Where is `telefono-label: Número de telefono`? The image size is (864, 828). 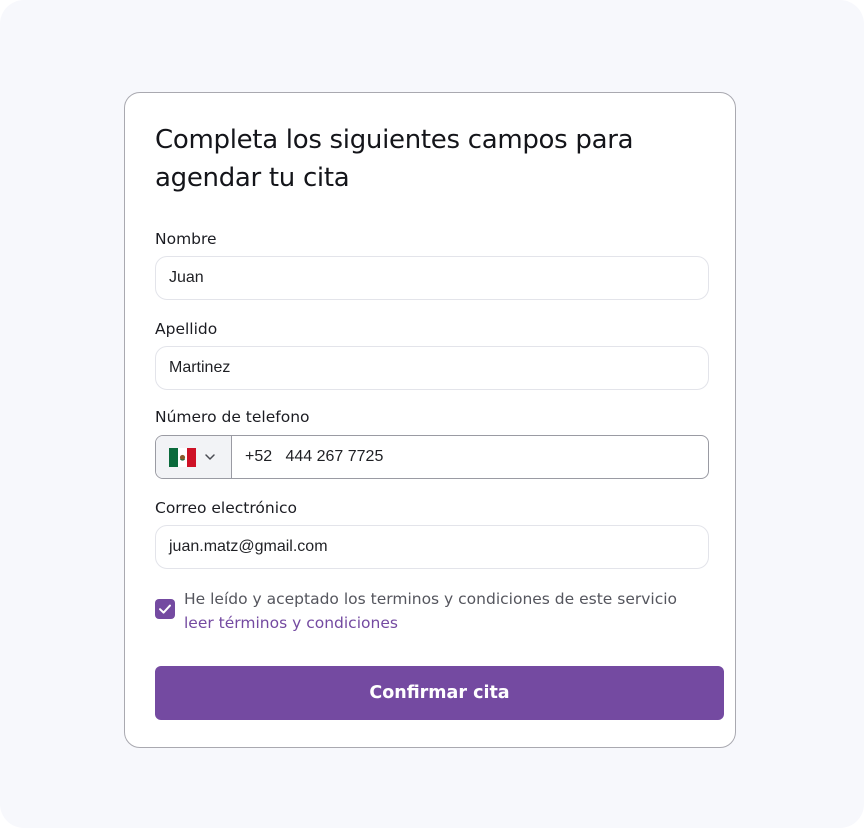 telefono-label: Número de telefono is located at coordinates (232, 417).